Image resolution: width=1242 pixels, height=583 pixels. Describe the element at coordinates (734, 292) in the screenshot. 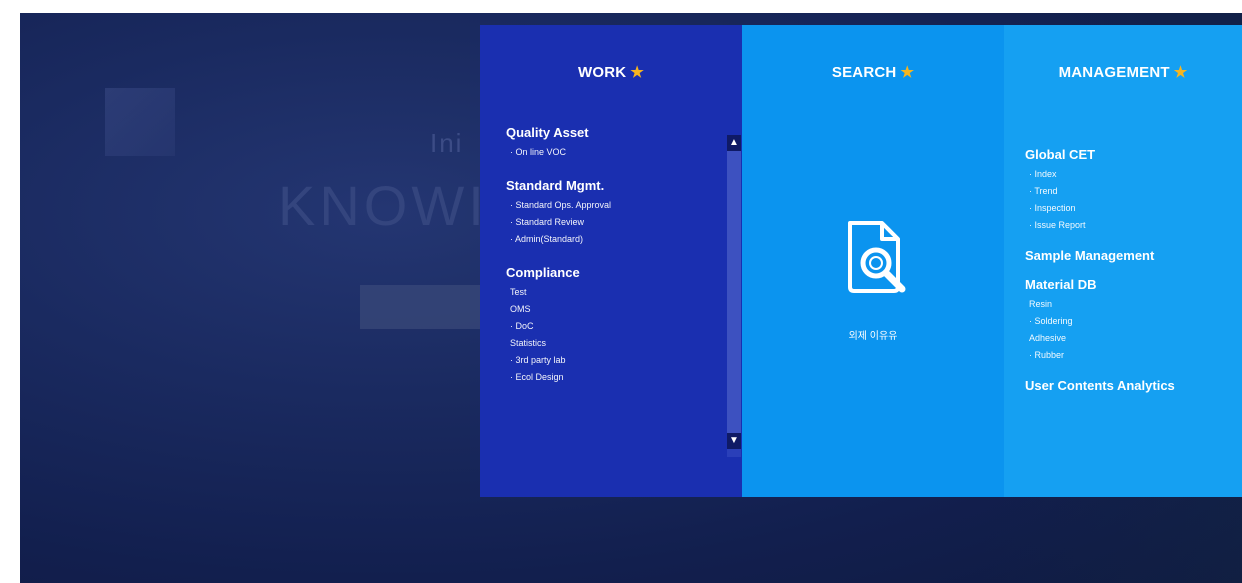

I see `scrollbar-thumb` at that location.